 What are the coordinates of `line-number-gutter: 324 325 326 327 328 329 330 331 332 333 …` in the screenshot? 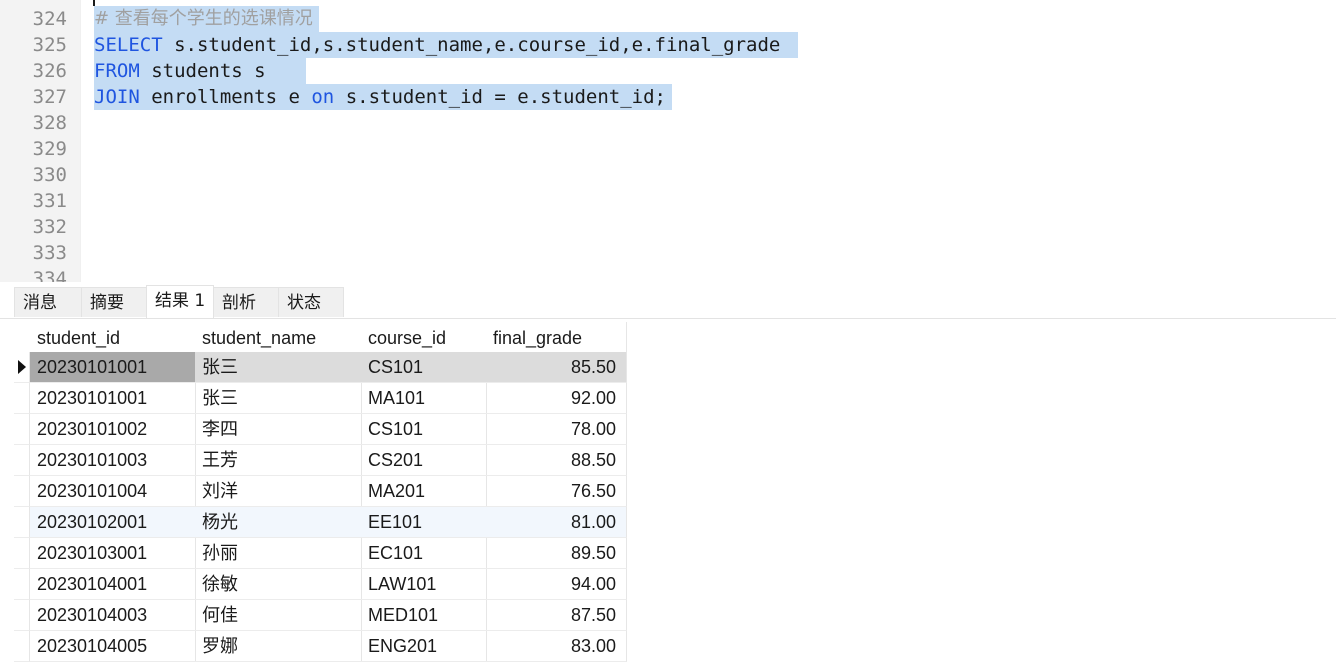 It's located at (40, 141).